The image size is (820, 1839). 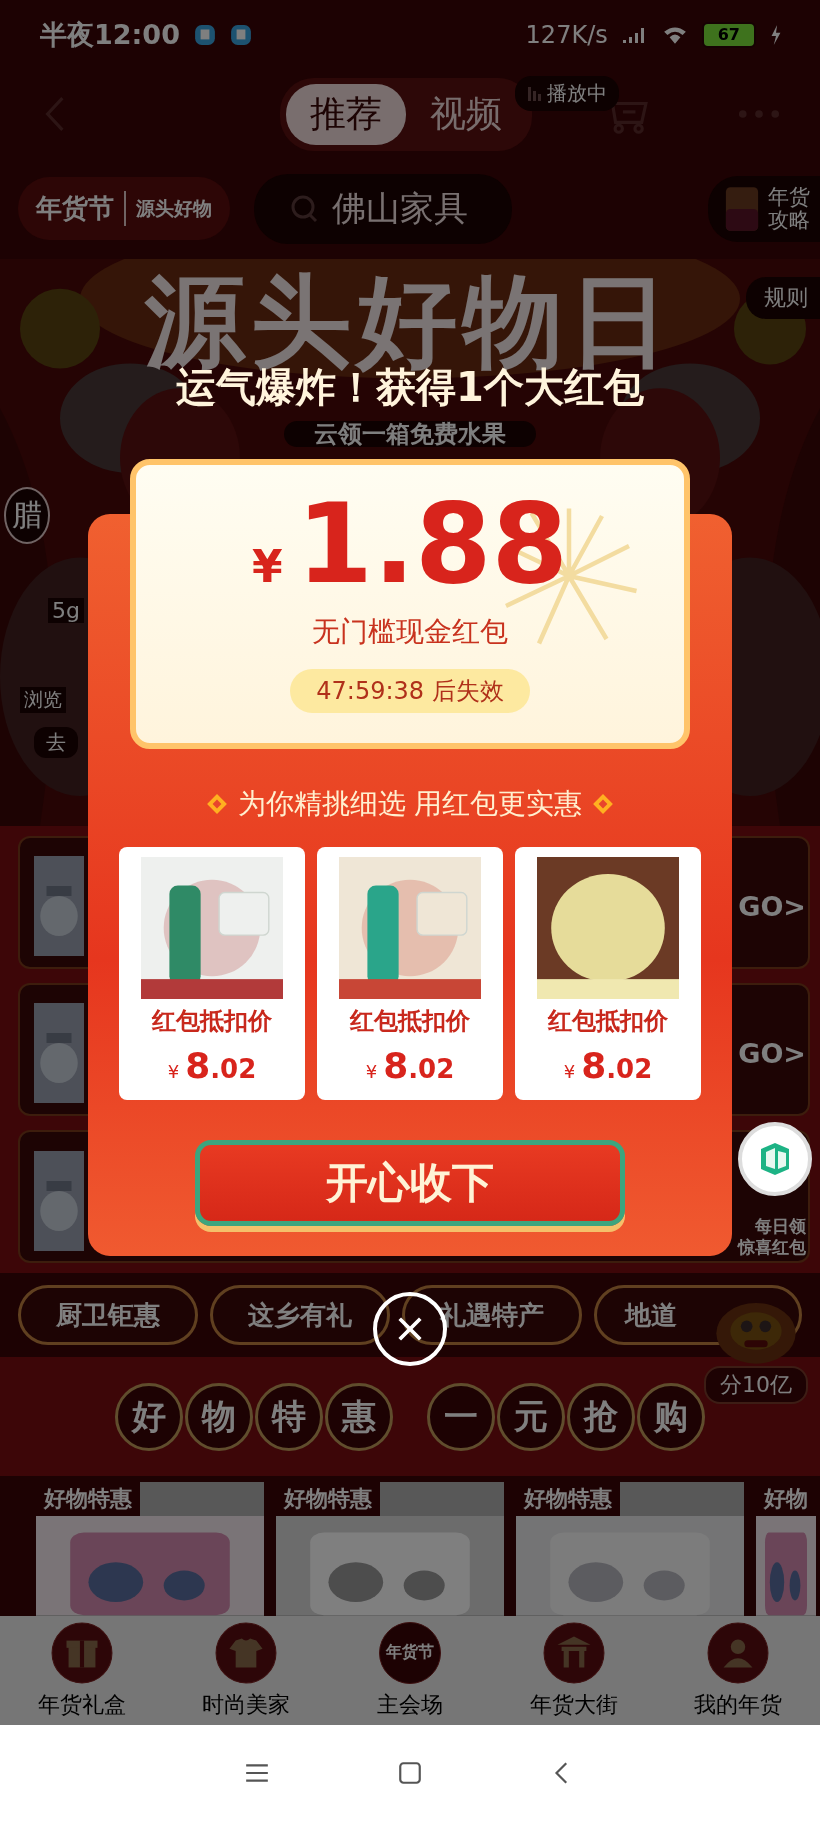 I want to click on gate-icon, so click(x=574, y=1652).